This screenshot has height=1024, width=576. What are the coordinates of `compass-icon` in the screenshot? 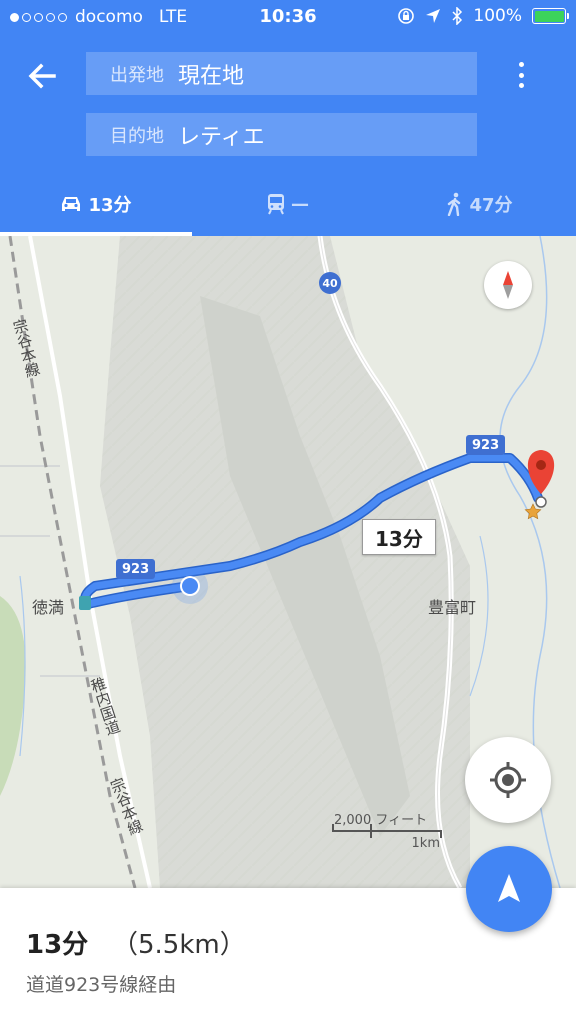 It's located at (508, 285).